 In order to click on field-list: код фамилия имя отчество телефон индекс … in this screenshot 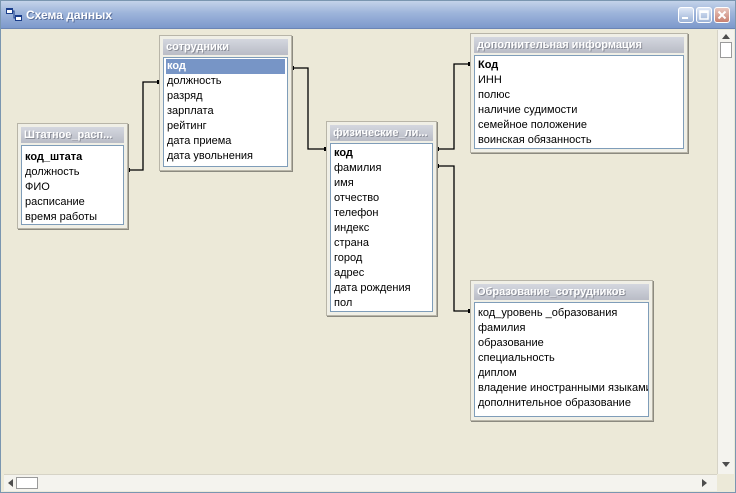, I will do `click(381, 227)`.